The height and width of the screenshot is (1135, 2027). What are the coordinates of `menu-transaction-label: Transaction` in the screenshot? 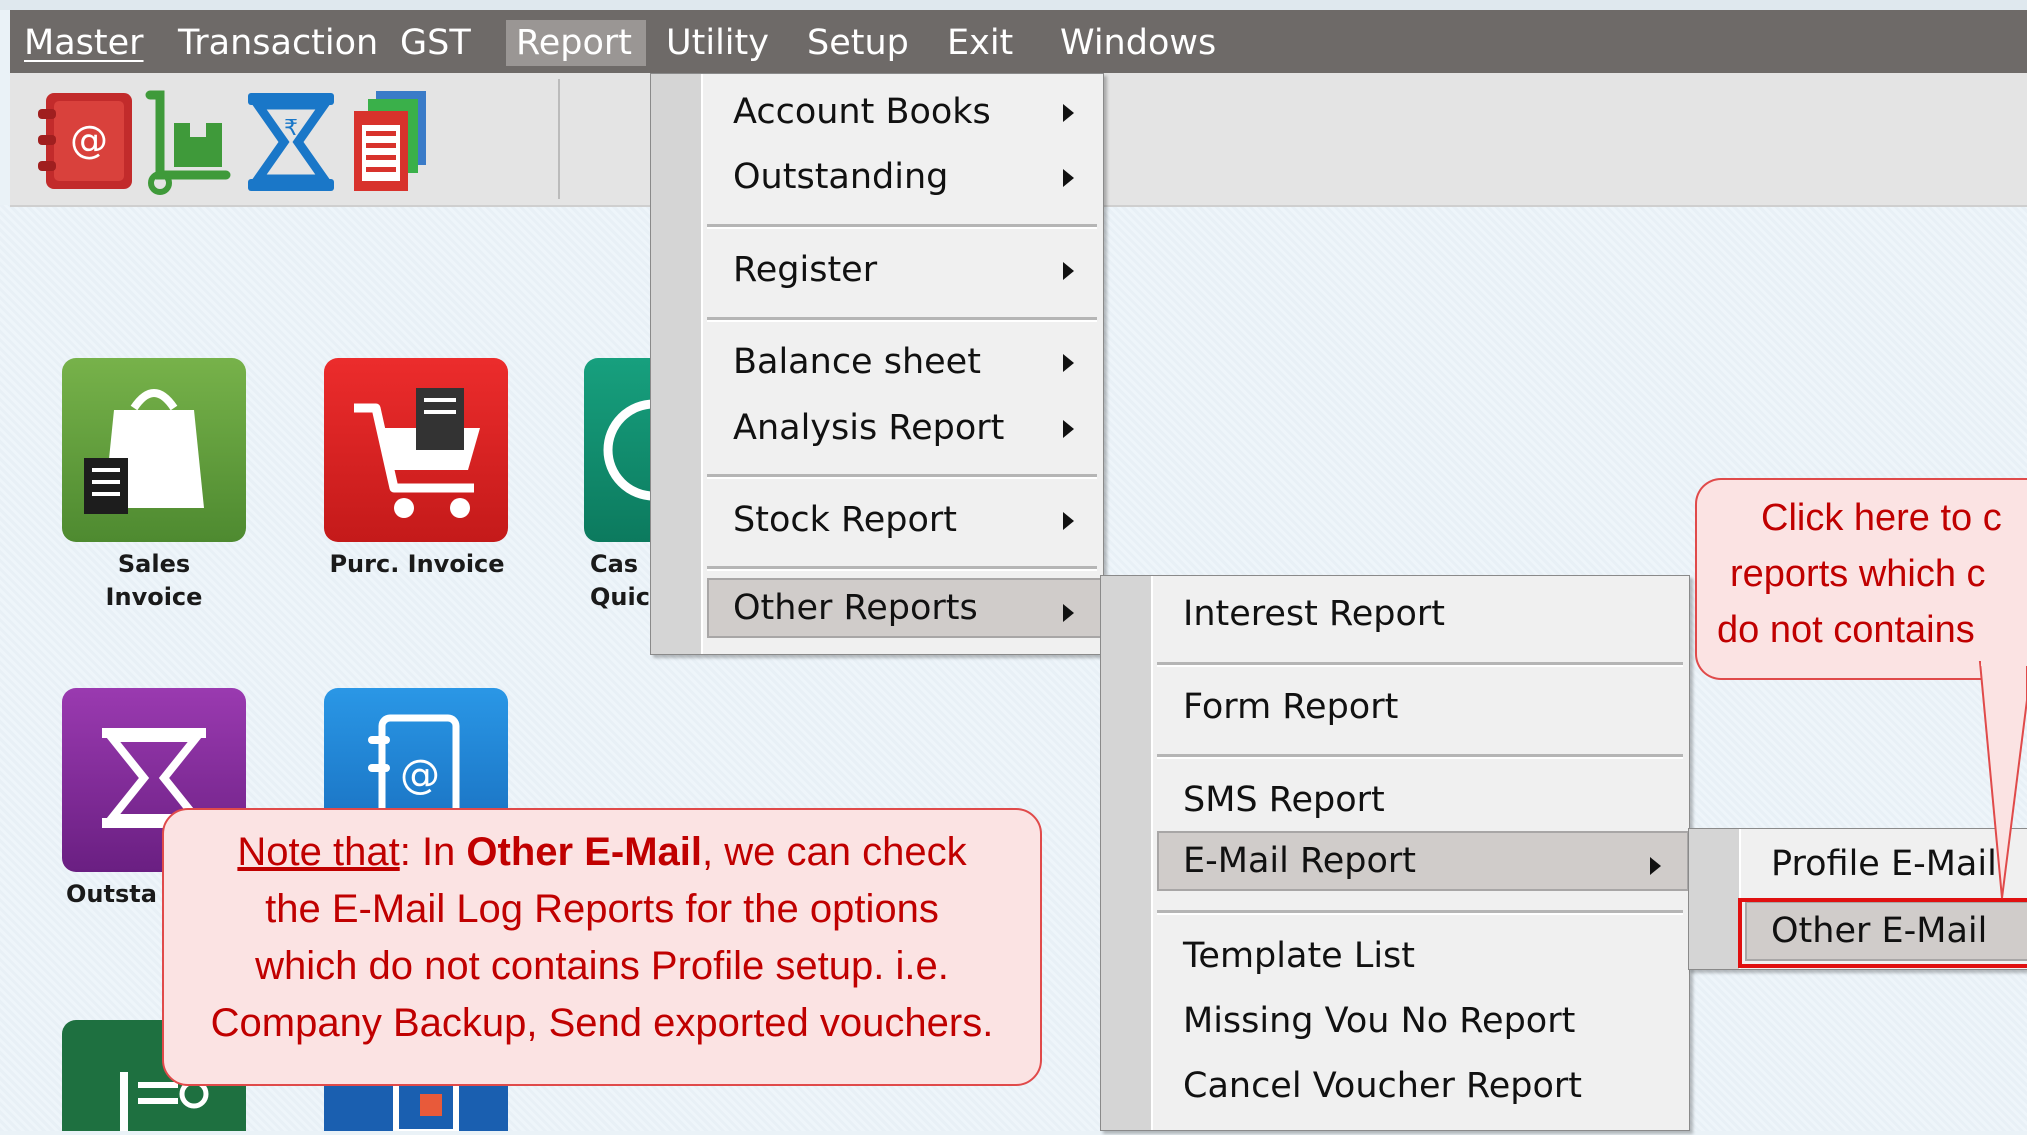 It's located at (278, 43).